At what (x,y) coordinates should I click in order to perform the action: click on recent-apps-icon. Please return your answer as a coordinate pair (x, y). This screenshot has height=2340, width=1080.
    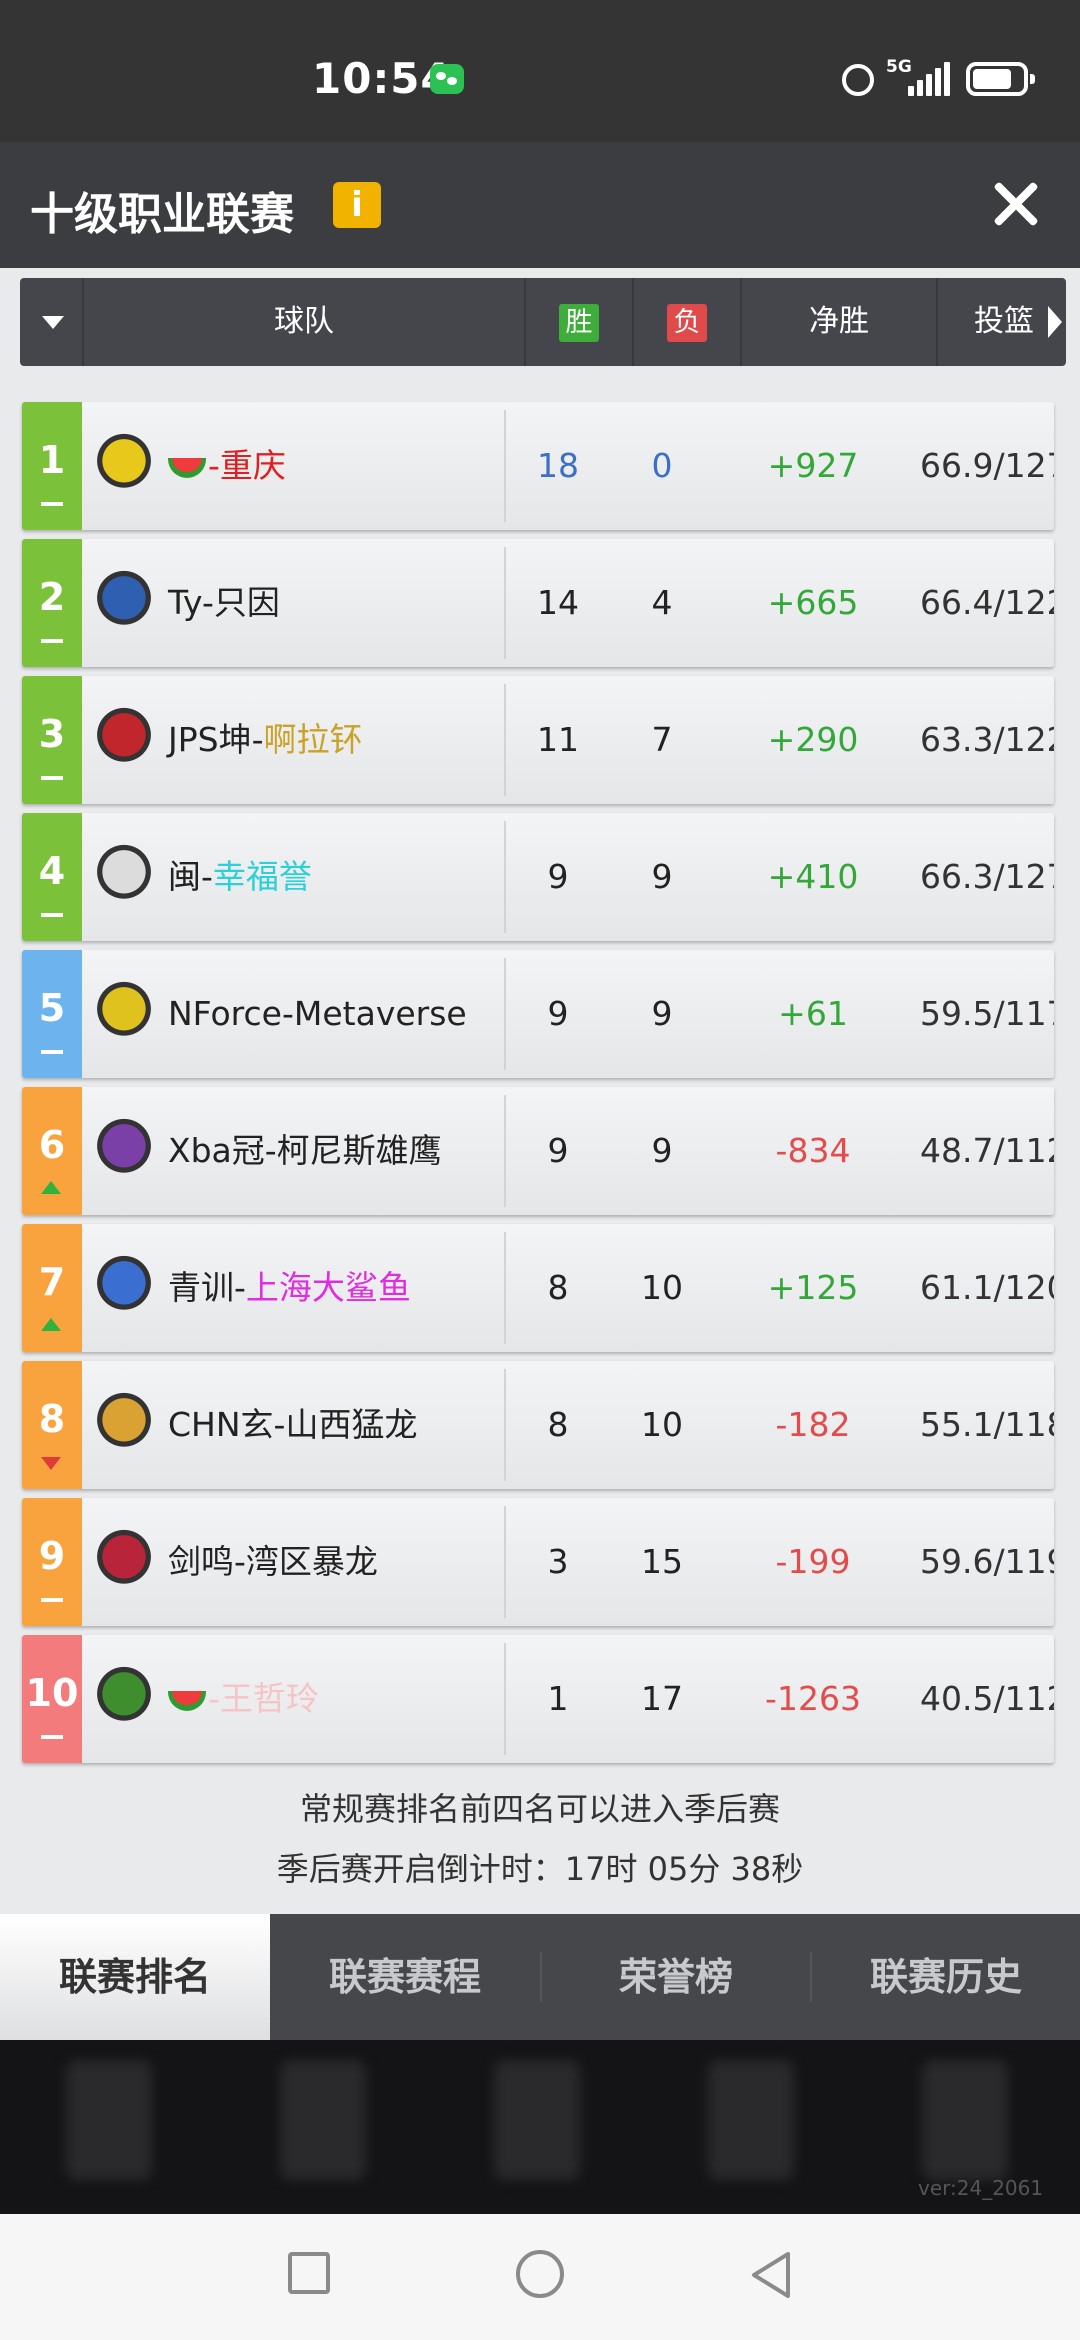
    Looking at the image, I should click on (309, 2273).